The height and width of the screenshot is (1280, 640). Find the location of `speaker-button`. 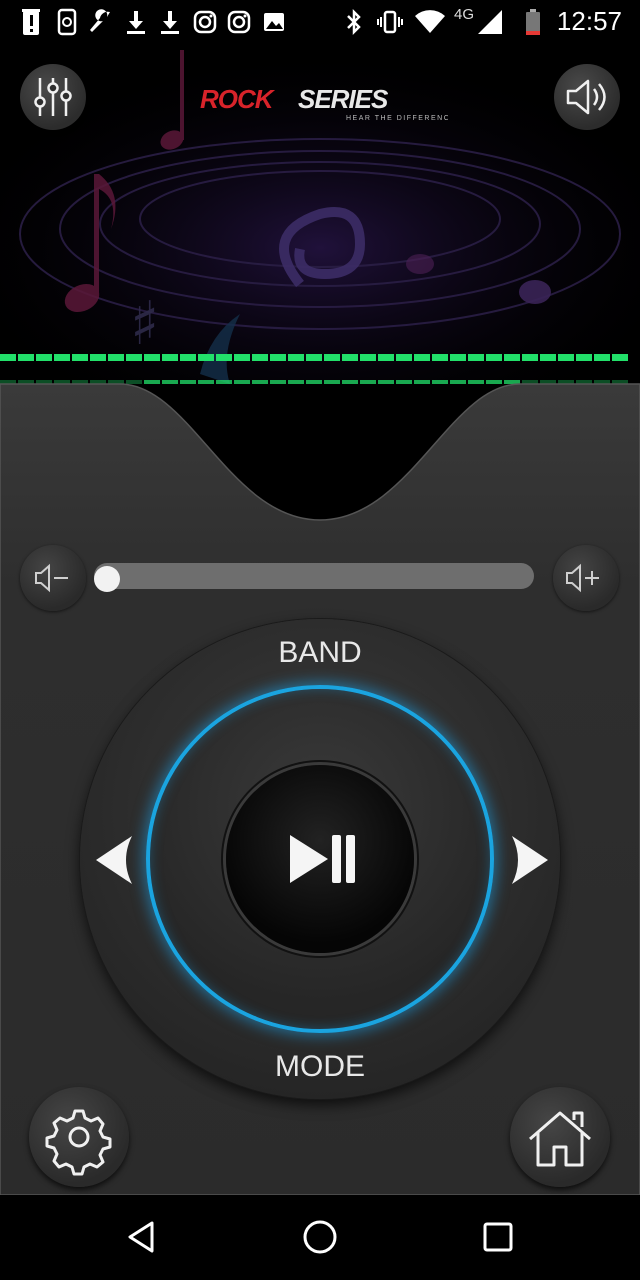

speaker-button is located at coordinates (587, 97).